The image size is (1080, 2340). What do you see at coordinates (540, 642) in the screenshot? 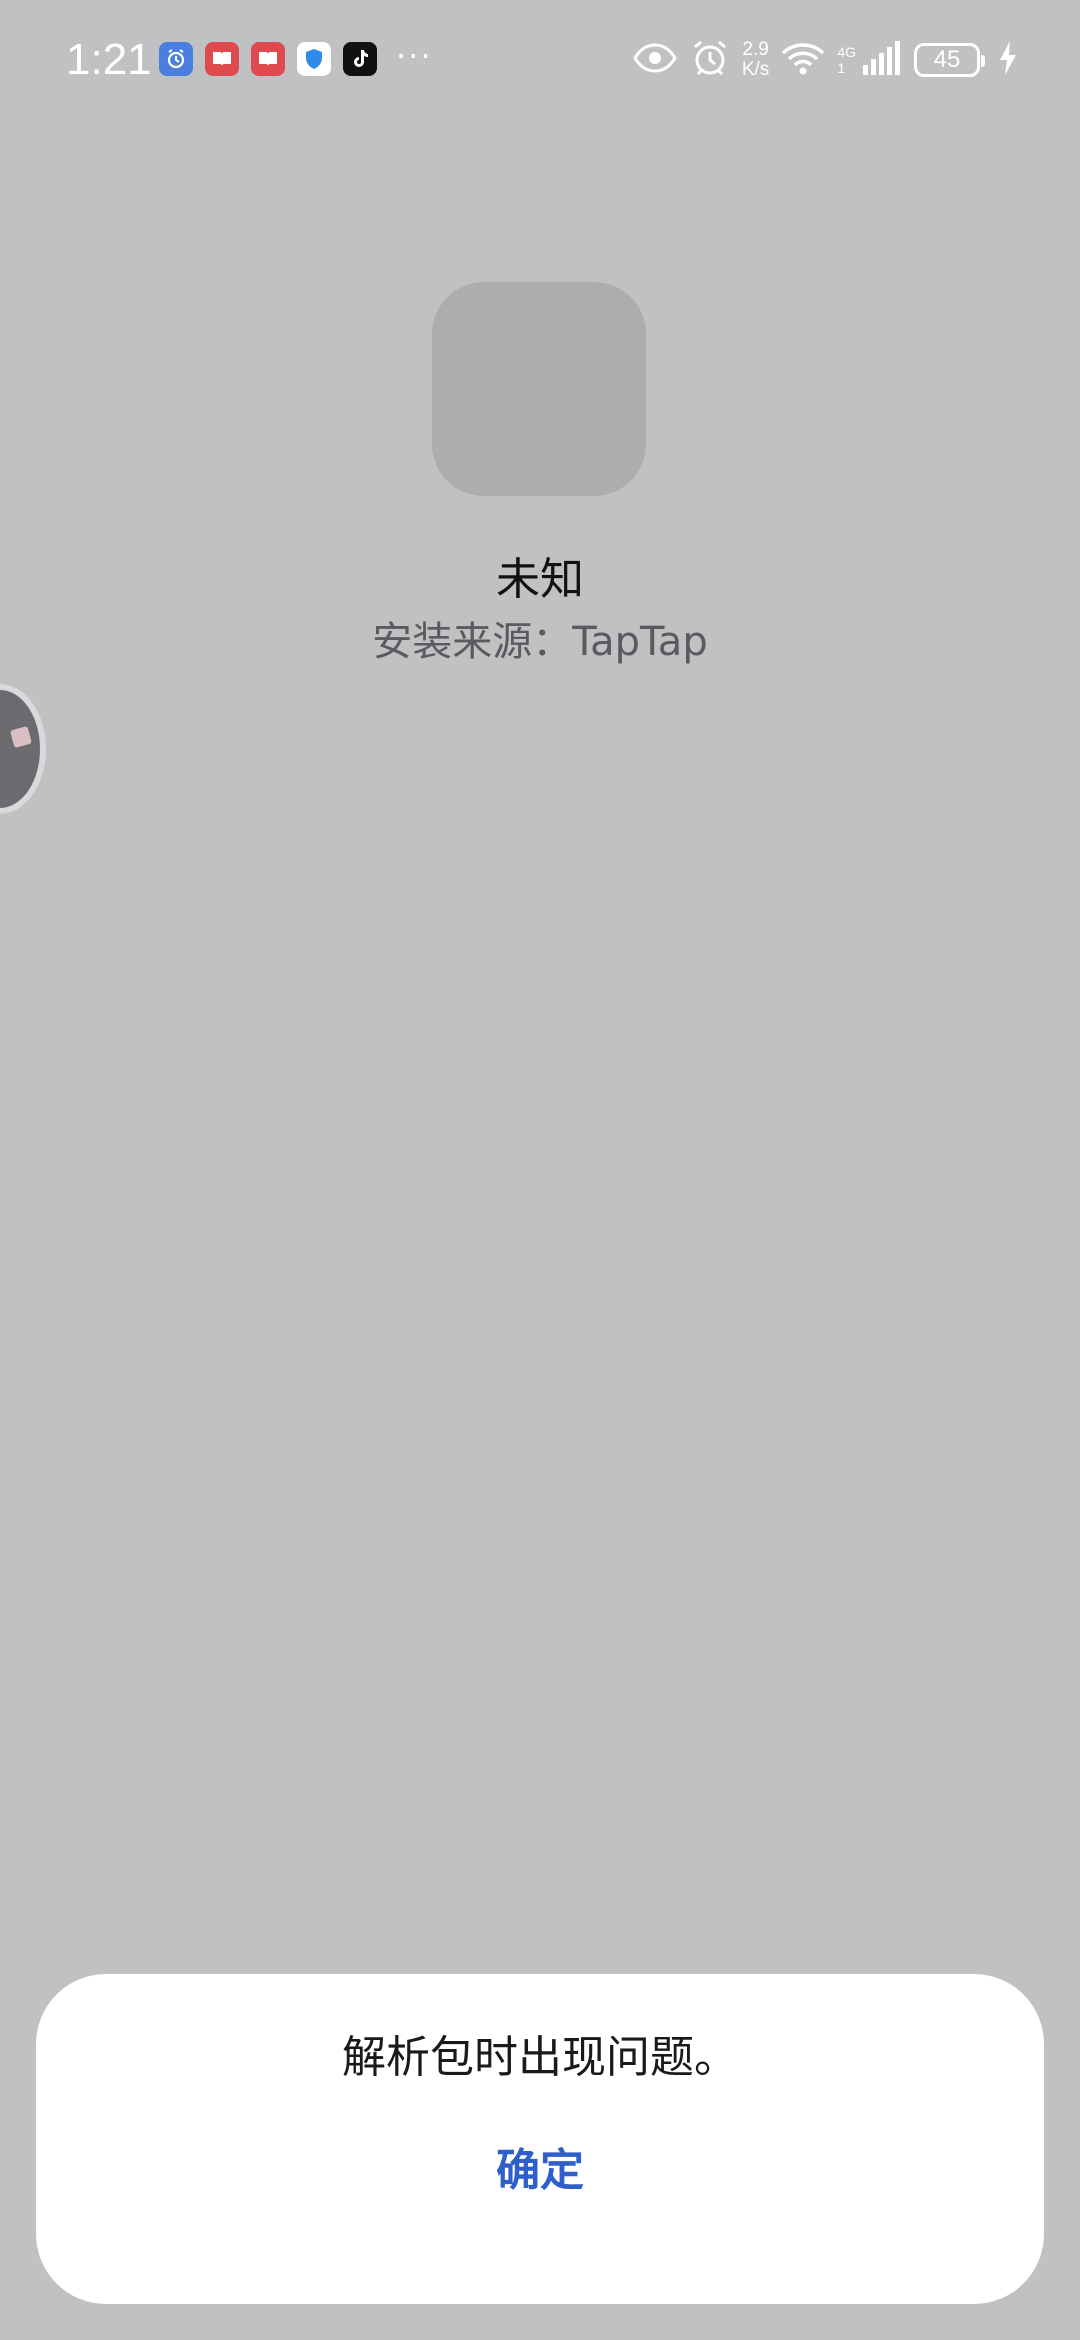
I see `install-source: 安装来源：TapTap` at bounding box center [540, 642].